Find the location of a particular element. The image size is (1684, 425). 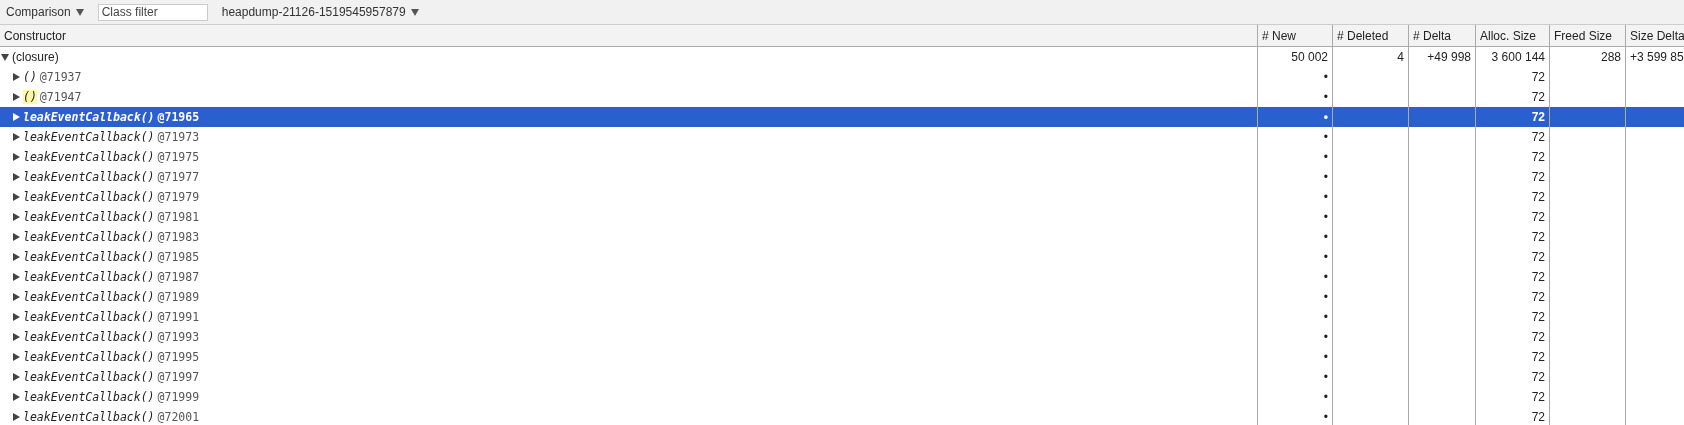

class-filter-field: Class filter is located at coordinates (152, 12).